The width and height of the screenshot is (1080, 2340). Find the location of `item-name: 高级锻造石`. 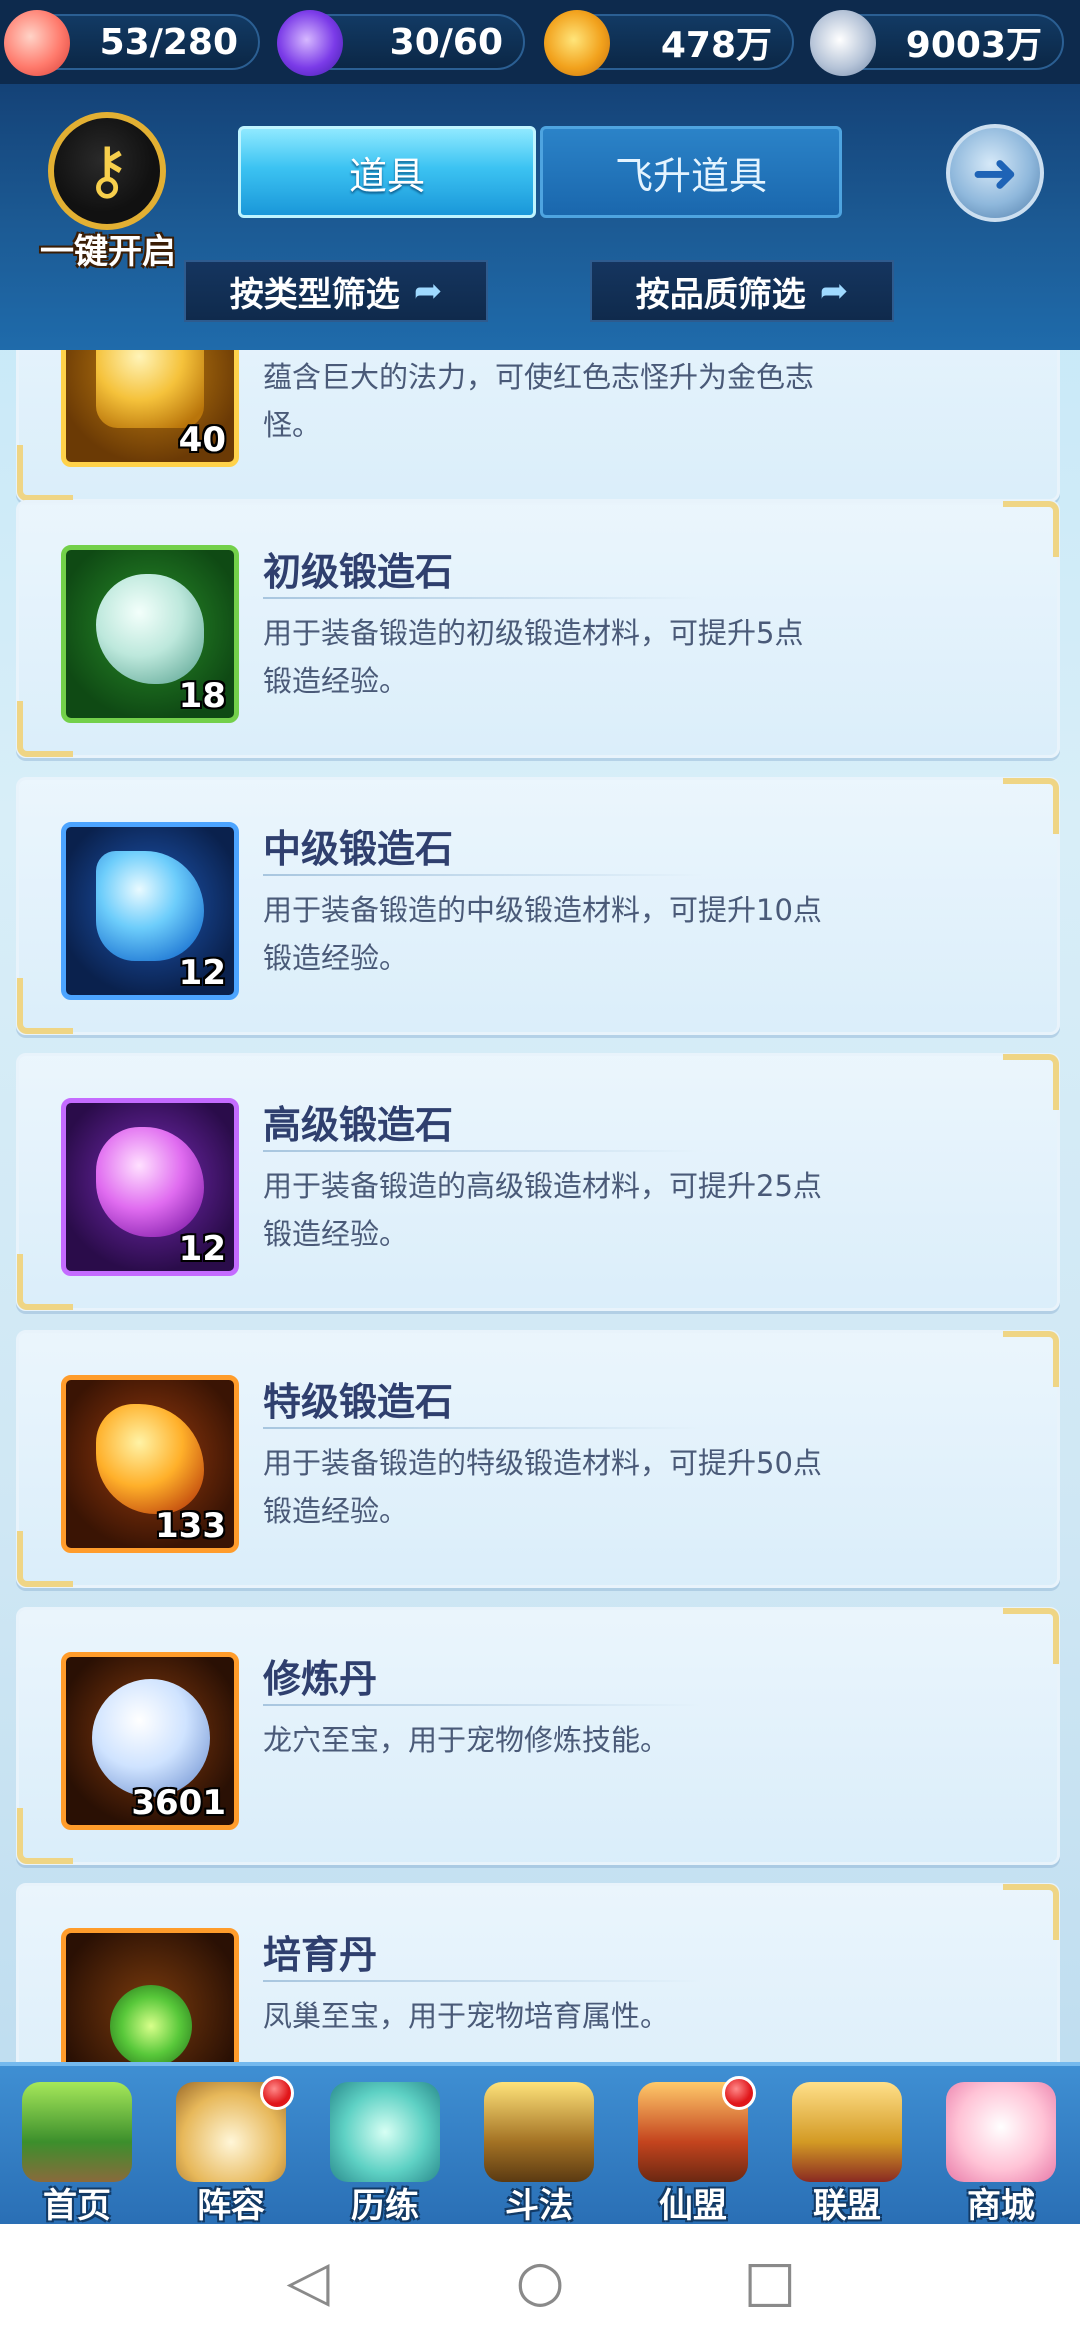

item-name: 高级锻造石 is located at coordinates (358, 1125).